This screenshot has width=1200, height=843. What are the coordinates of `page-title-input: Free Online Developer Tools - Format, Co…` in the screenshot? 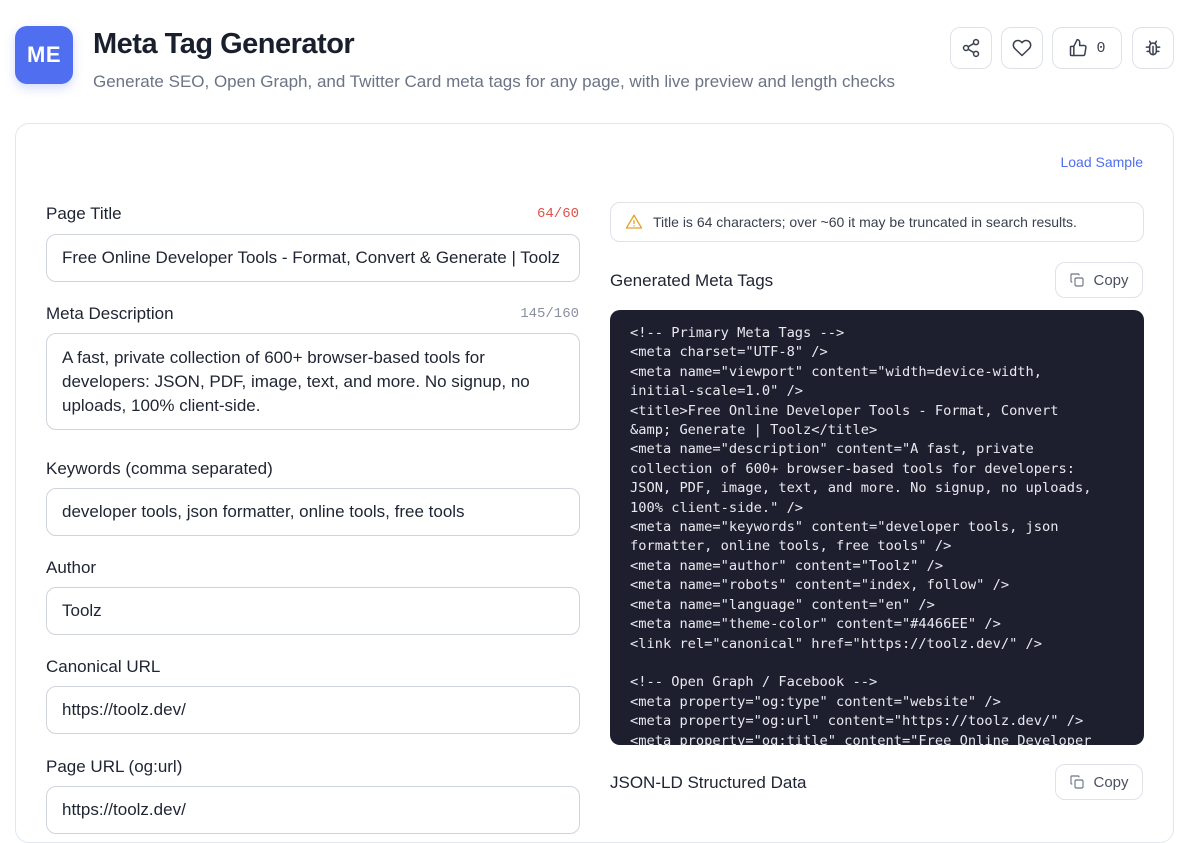 It's located at (313, 258).